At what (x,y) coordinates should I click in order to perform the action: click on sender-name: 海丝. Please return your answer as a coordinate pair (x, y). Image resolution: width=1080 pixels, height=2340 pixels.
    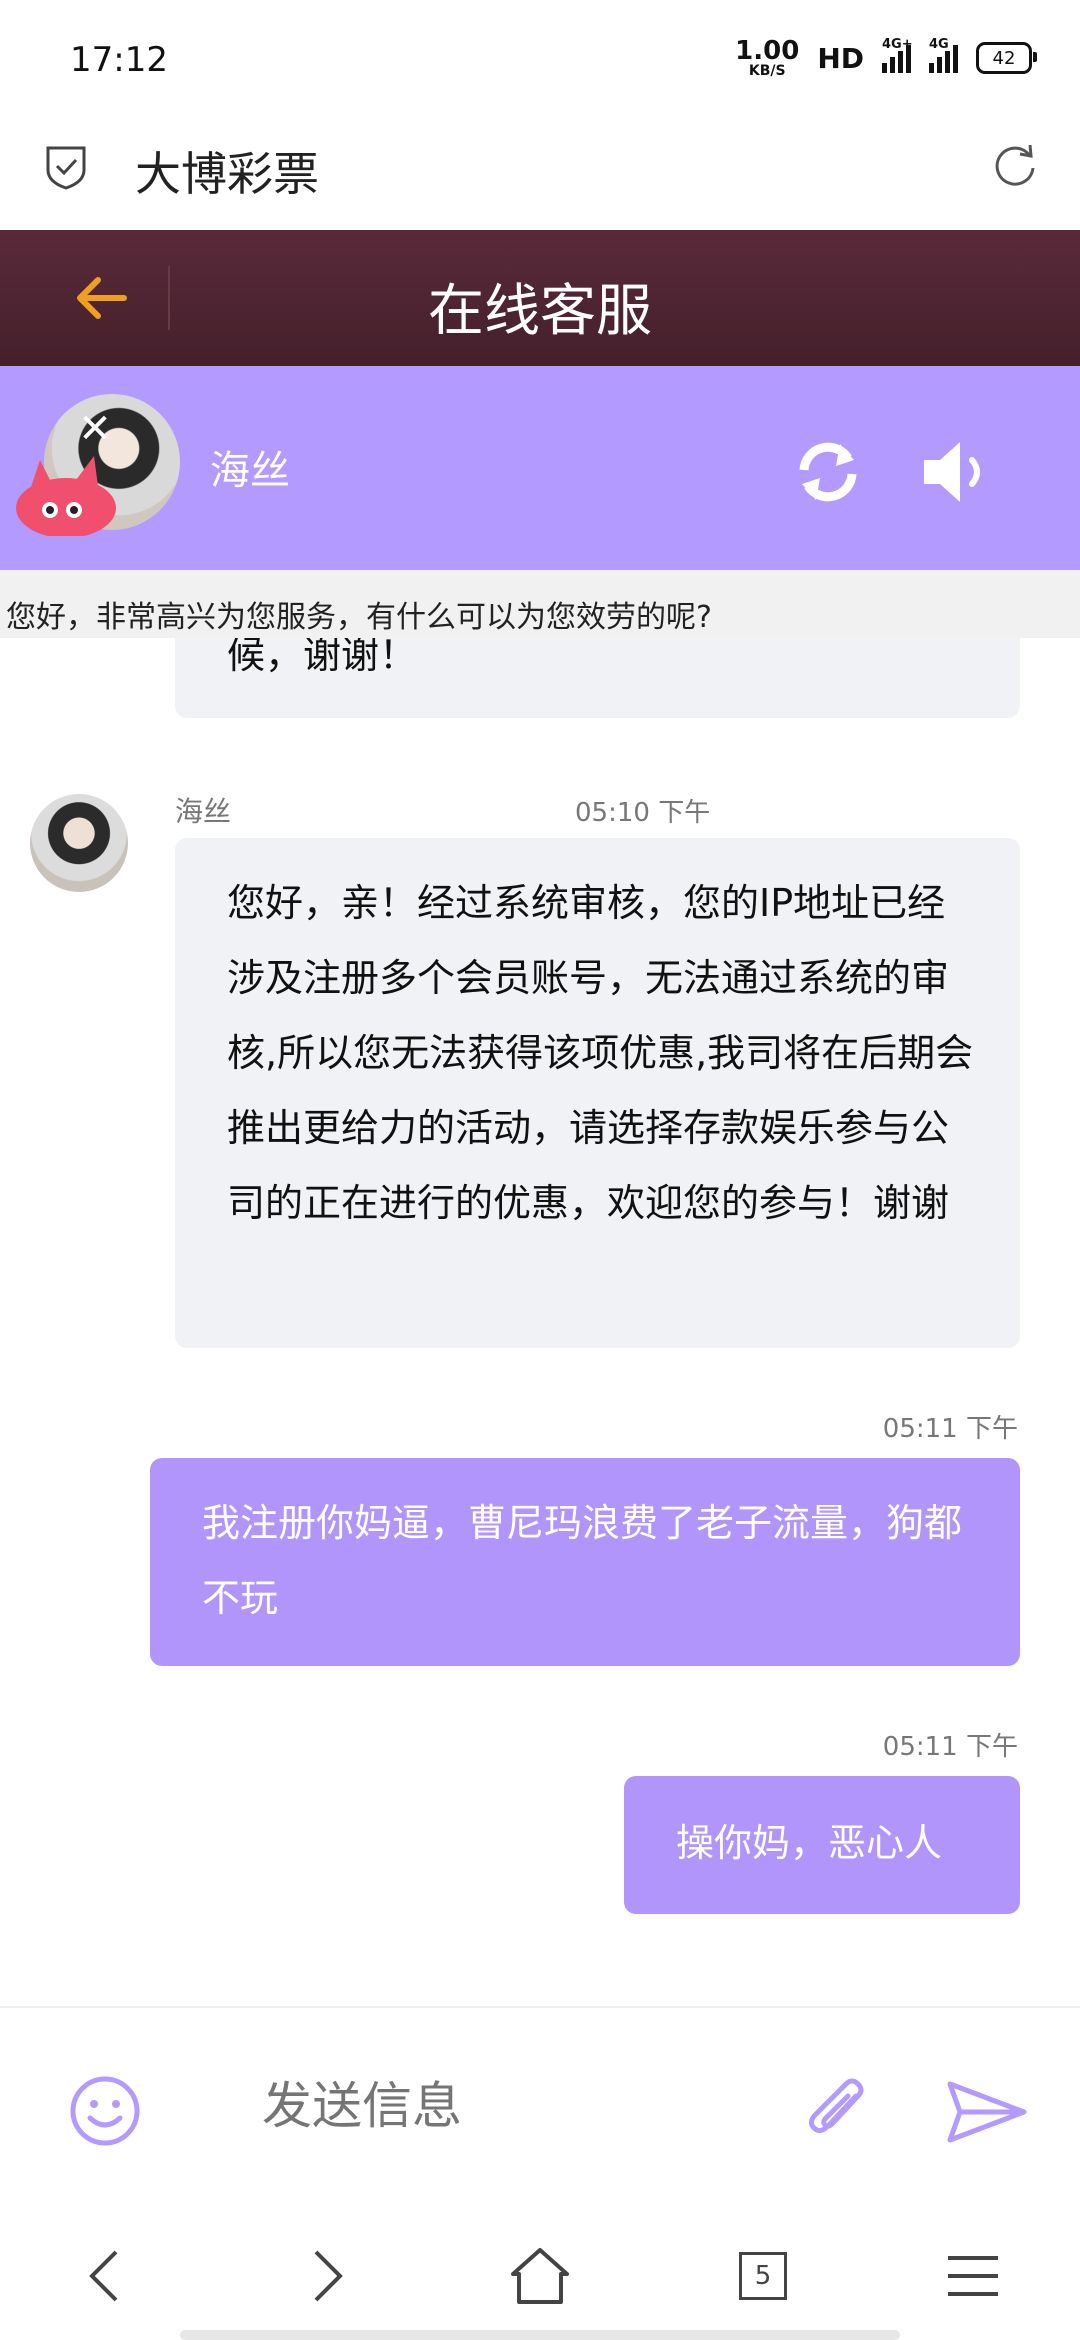
    Looking at the image, I should click on (203, 811).